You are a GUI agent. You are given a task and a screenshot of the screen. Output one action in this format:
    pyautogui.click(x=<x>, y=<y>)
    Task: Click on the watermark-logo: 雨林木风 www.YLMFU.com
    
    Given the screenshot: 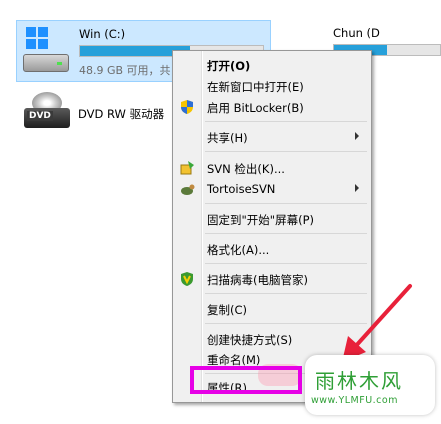 What is the action you would take?
    pyautogui.click(x=370, y=385)
    